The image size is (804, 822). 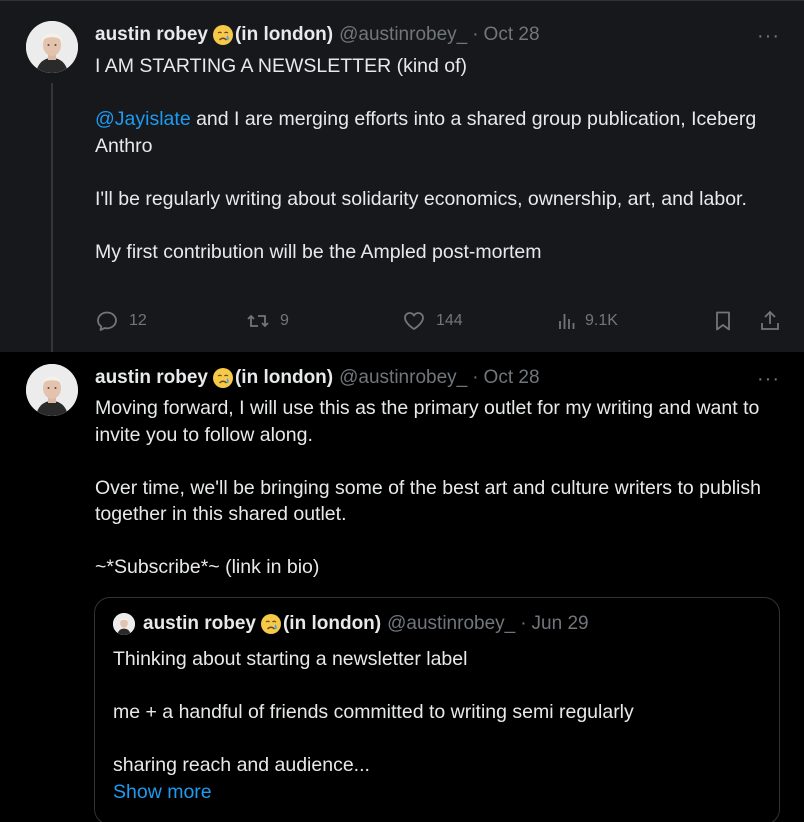 I want to click on tweet-line: I AM STARTING A NEWSLETTER (kind of), so click(x=281, y=66).